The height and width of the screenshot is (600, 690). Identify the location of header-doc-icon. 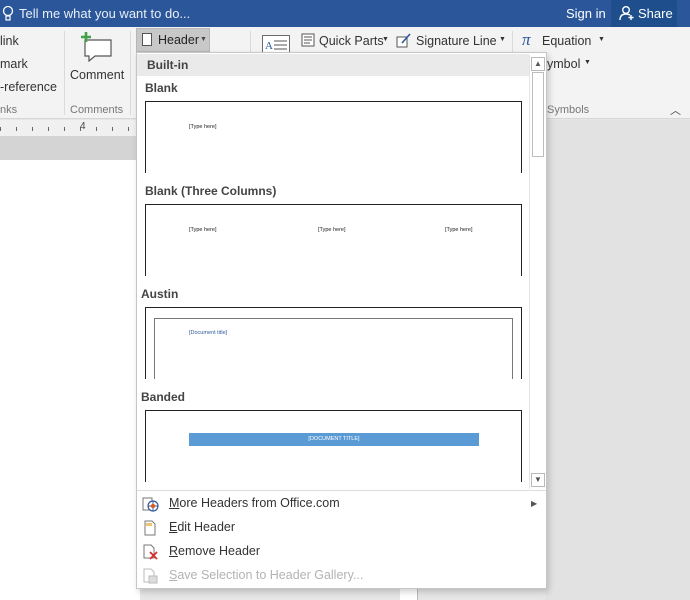
(147, 39).